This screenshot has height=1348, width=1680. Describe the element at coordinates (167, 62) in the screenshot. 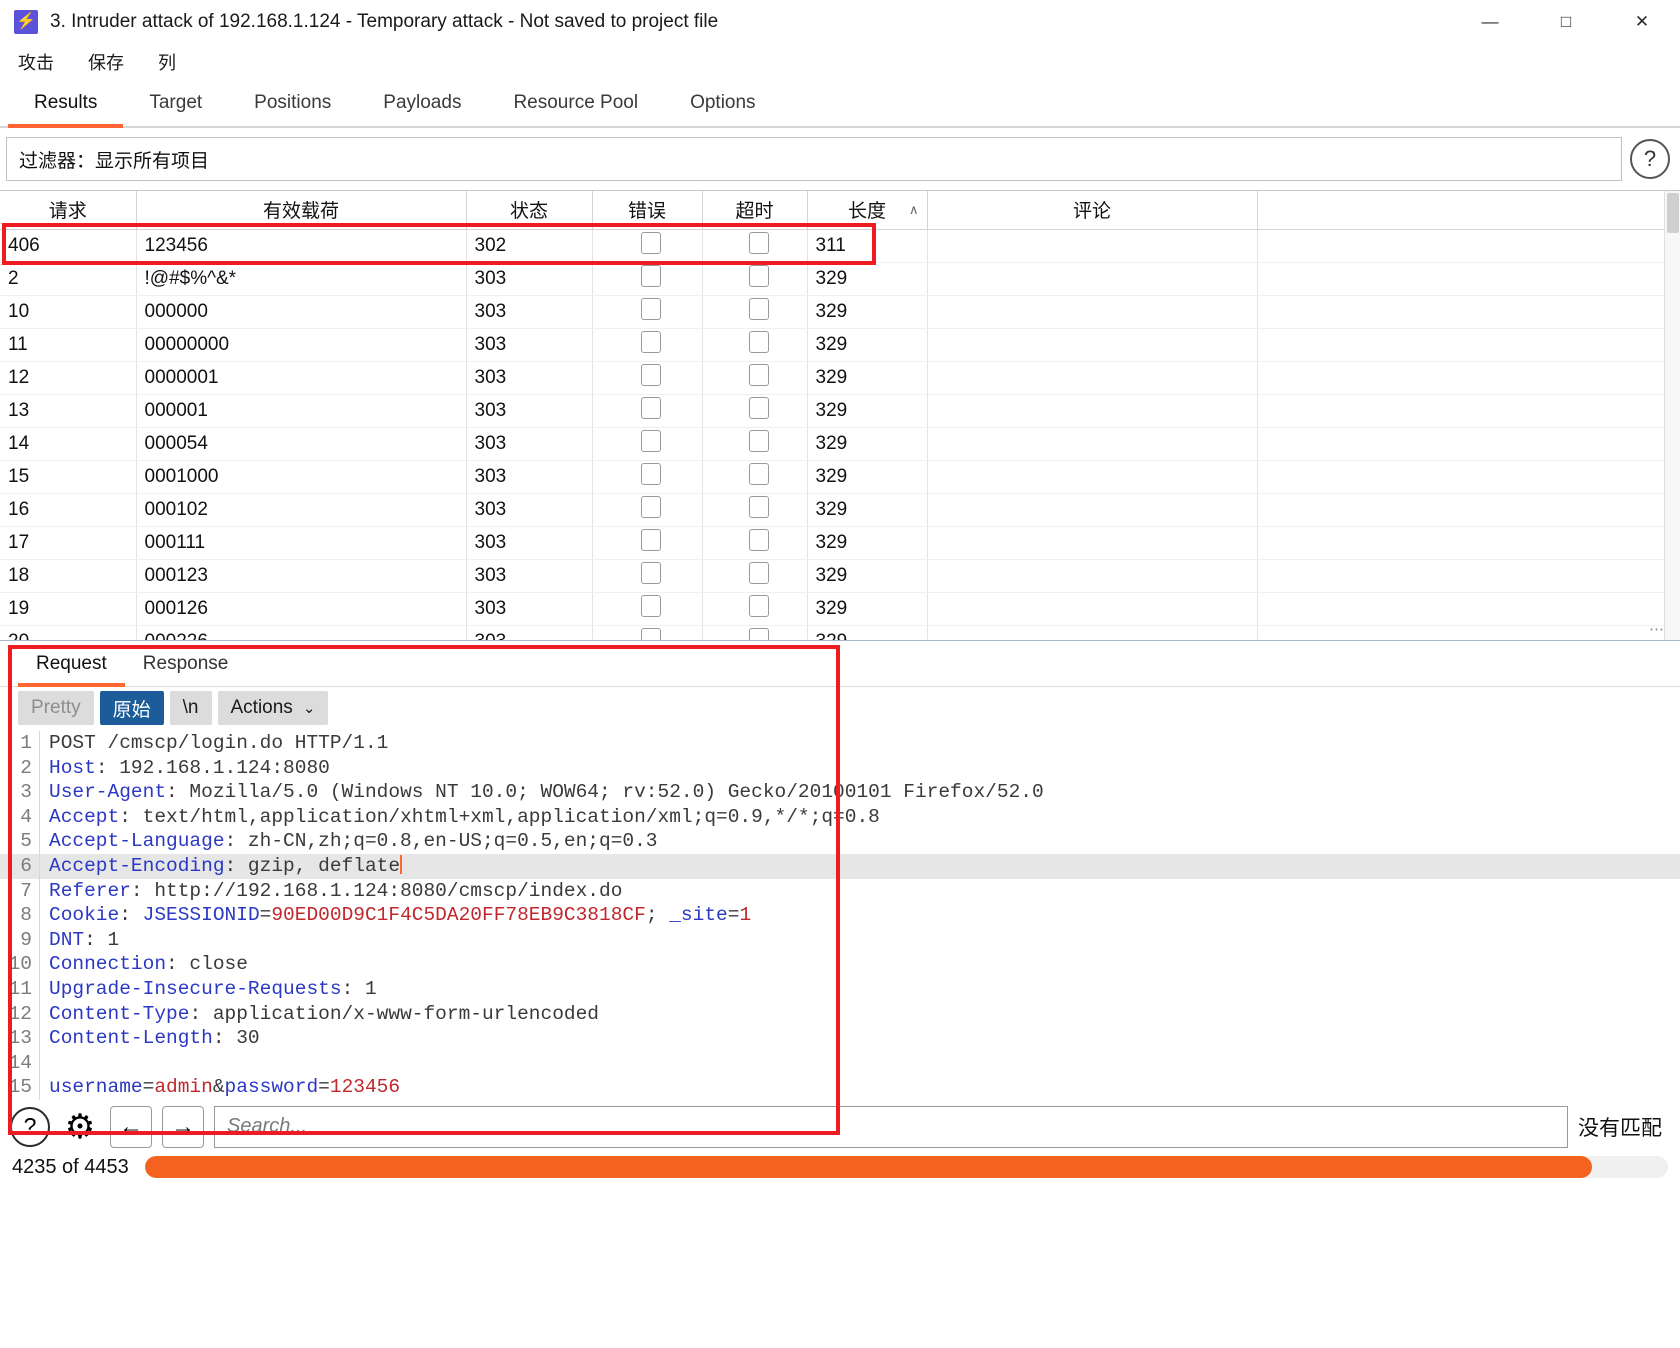

I see `menu-columns: 列` at that location.